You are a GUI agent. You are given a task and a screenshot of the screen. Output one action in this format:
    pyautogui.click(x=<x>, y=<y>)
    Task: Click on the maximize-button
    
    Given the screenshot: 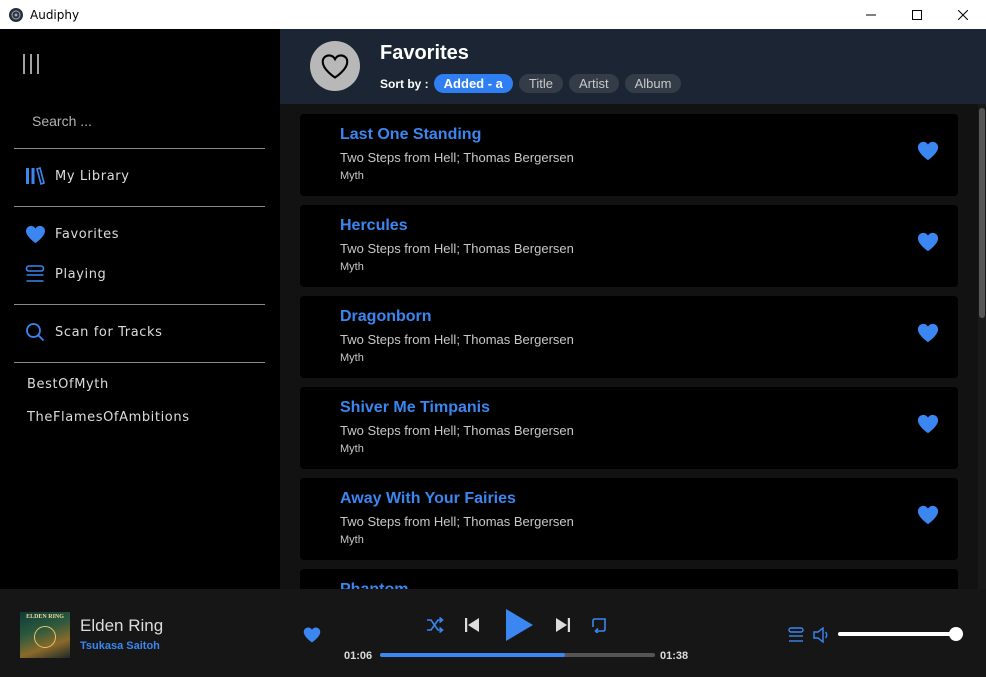 What is the action you would take?
    pyautogui.click(x=917, y=14)
    